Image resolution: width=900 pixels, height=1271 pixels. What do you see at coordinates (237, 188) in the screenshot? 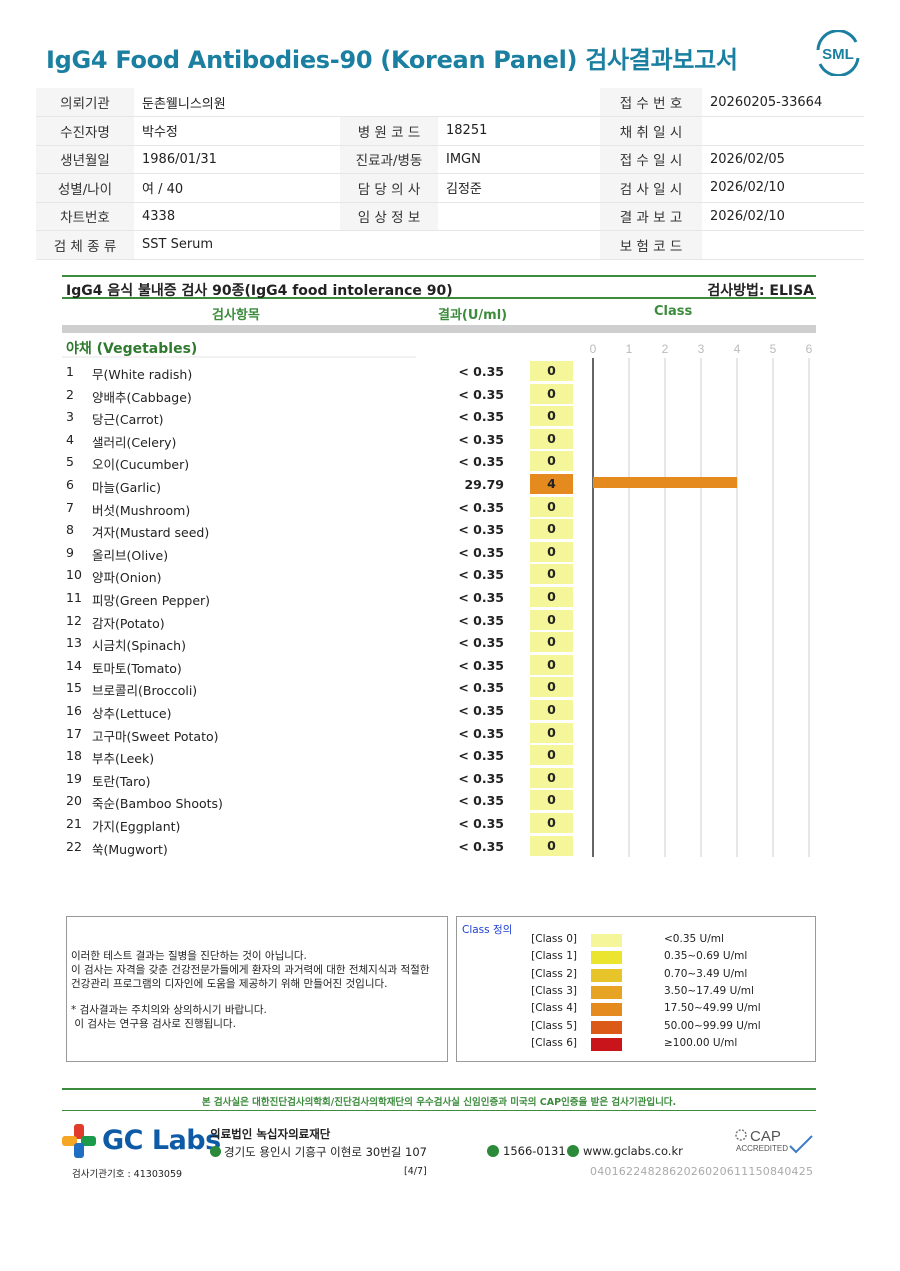
I see `info-value: 여 / 40` at bounding box center [237, 188].